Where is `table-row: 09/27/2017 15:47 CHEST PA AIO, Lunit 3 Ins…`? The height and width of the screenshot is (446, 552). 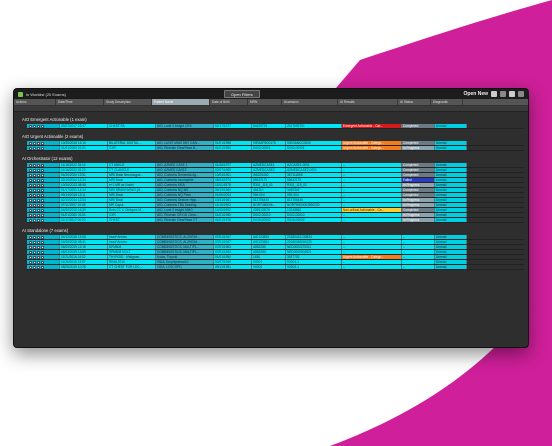 table-row: 09/27/2017 15:47 CHEST PA AIO, Lunit 3 Ins… is located at coordinates (275, 126).